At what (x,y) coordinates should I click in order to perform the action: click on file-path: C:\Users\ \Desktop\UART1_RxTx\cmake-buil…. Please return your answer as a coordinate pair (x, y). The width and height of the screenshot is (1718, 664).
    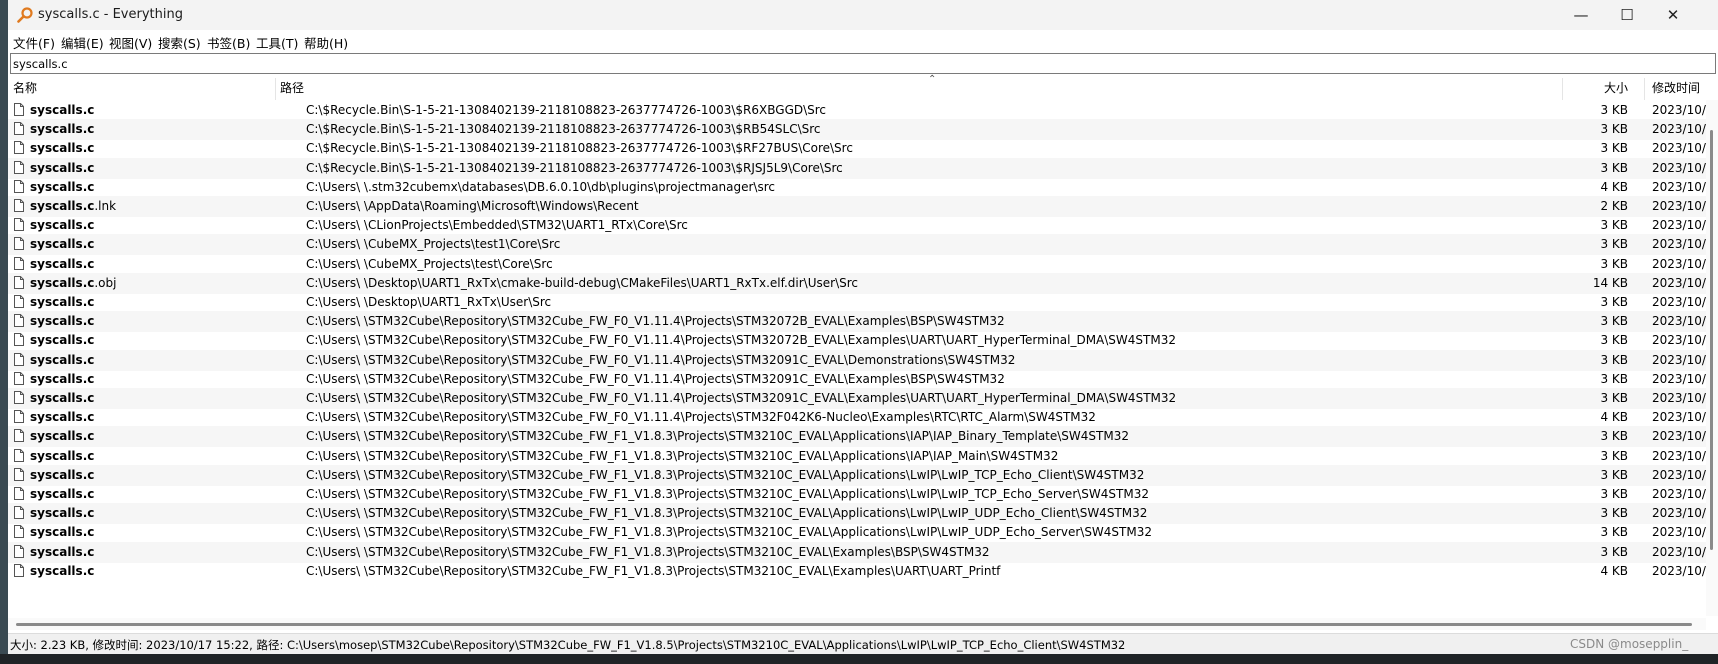
    Looking at the image, I should click on (582, 283).